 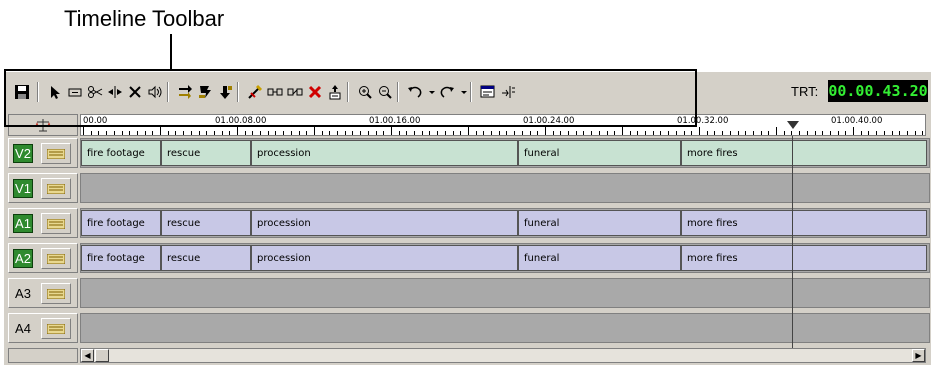 What do you see at coordinates (23, 153) in the screenshot?
I see `track-toggle-v2: V2` at bounding box center [23, 153].